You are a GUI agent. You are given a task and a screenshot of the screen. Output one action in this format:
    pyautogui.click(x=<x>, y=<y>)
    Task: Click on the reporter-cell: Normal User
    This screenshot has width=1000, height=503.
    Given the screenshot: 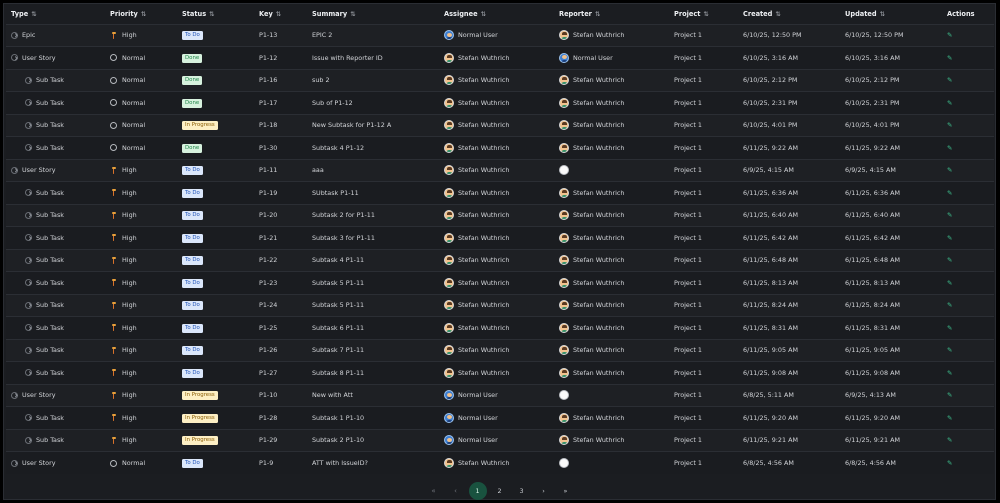 What is the action you would take?
    pyautogui.click(x=611, y=57)
    